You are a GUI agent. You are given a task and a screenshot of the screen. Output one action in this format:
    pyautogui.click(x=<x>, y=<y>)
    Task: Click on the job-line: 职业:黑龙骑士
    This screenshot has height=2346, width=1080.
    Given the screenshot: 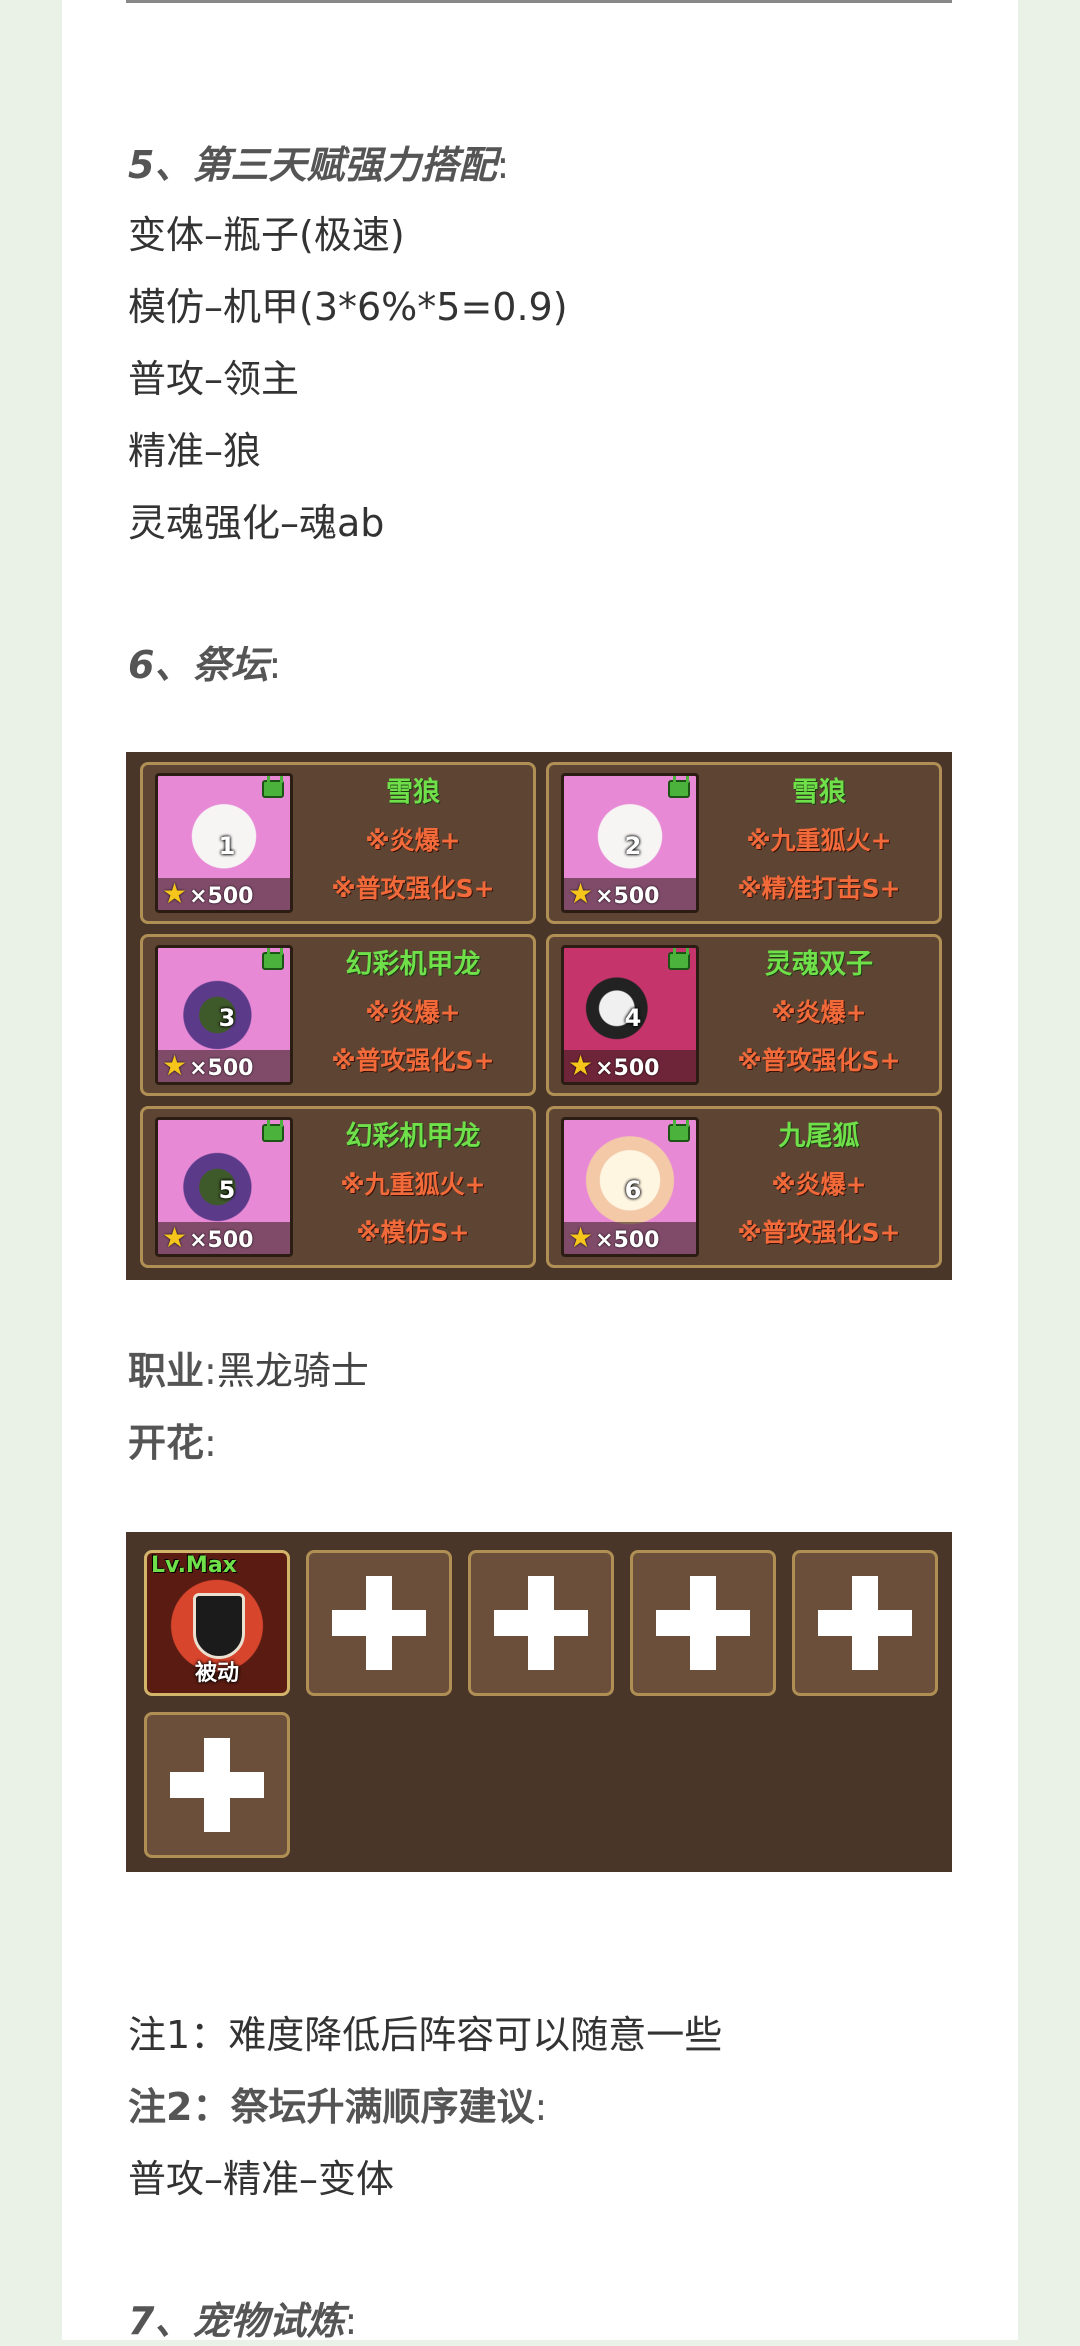 What is the action you would take?
    pyautogui.click(x=248, y=1371)
    